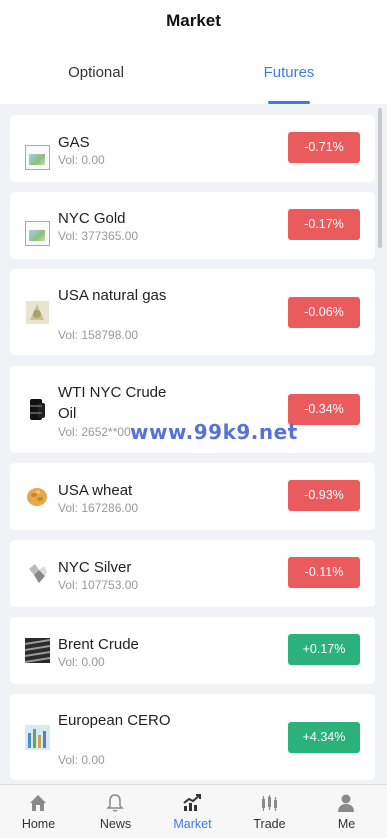 This screenshot has height=838, width=387. Describe the element at coordinates (92, 218) in the screenshot. I see `item-name: NYC Gold` at that location.